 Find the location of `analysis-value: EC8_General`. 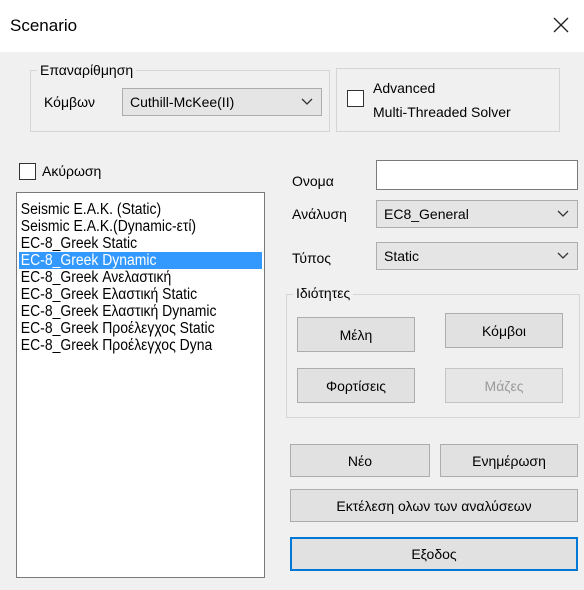

analysis-value: EC8_General is located at coordinates (426, 214).